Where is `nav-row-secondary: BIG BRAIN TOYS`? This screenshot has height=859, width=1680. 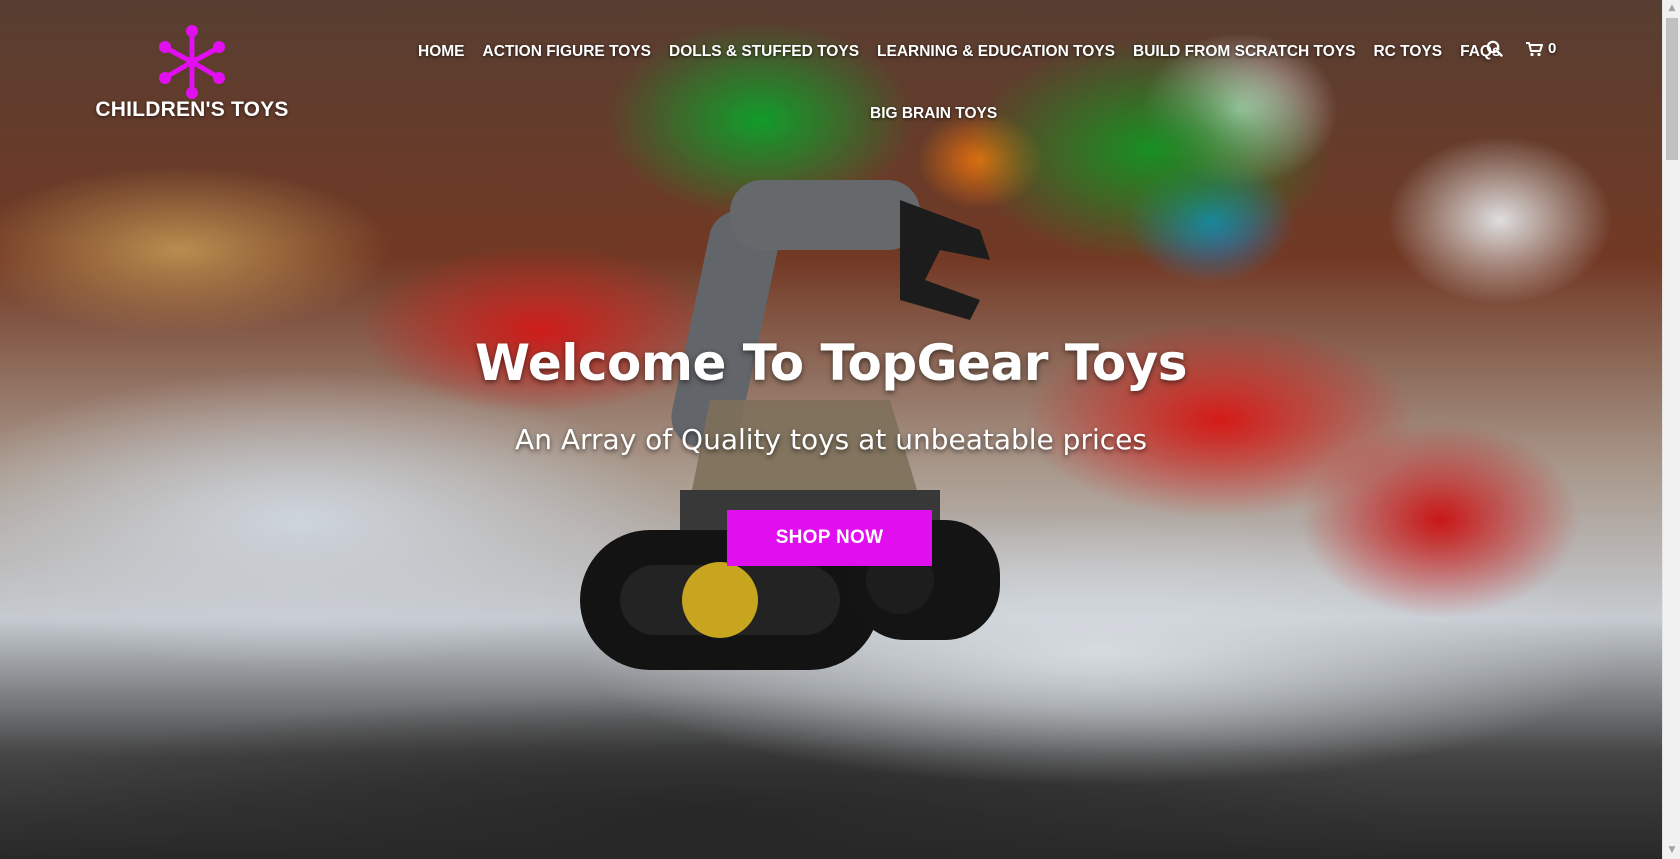
nav-row-secondary: BIG BRAIN TOYS is located at coordinates (942, 114).